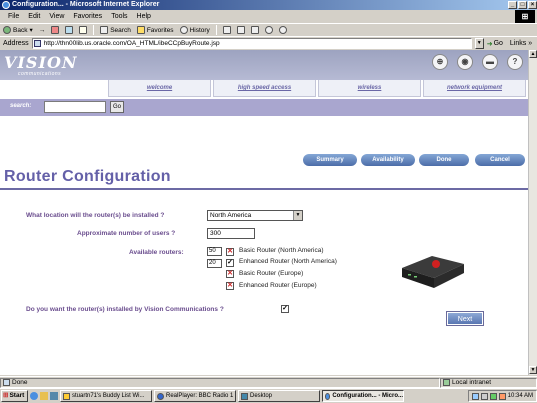 This screenshot has width=537, height=403. What do you see at coordinates (194, 30) in the screenshot?
I see `history-button: History` at bounding box center [194, 30].